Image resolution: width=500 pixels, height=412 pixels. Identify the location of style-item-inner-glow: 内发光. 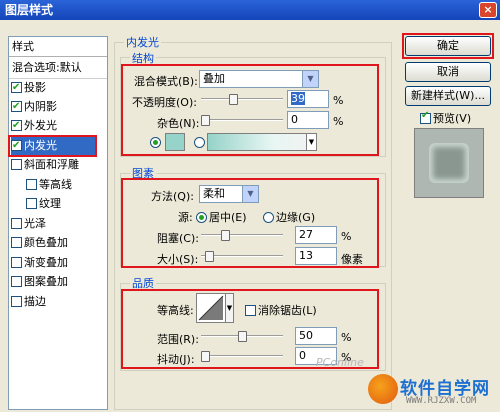
(53, 146).